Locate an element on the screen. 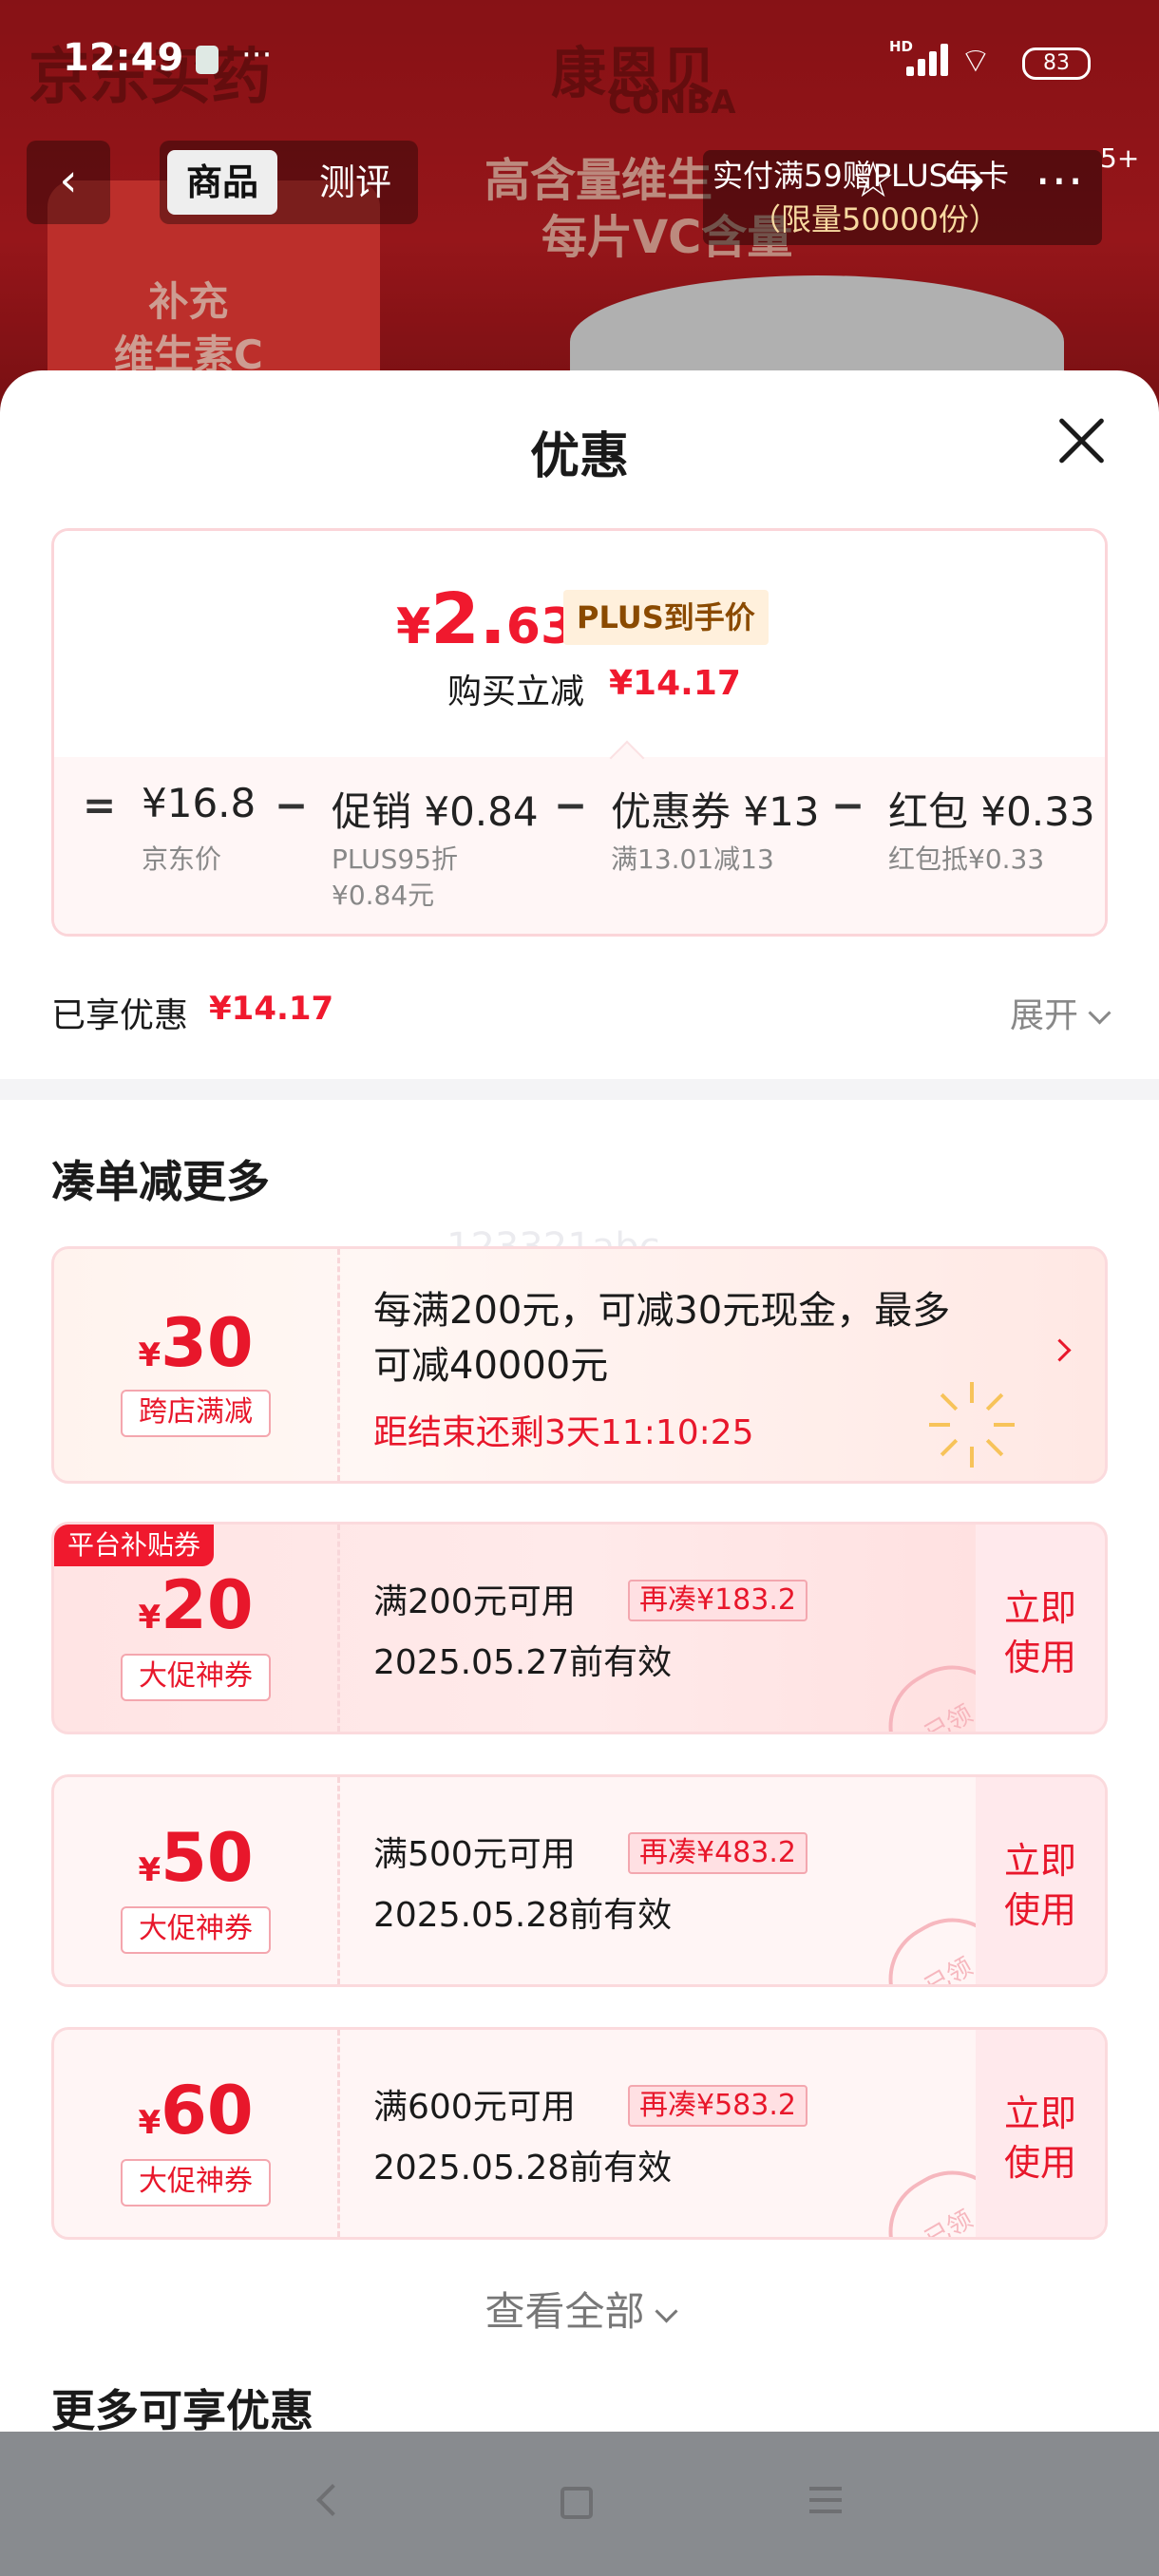  coupon-amount: ¥30 is located at coordinates (196, 1343).